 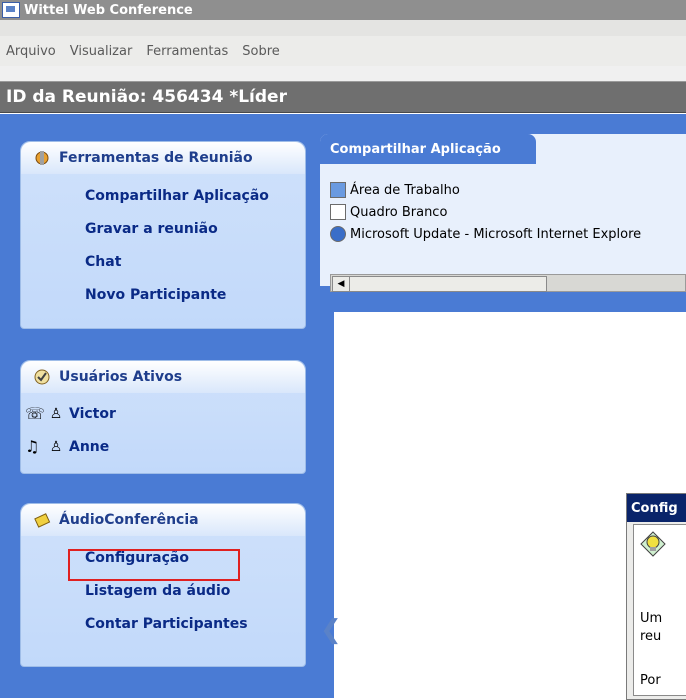 What do you see at coordinates (121, 377) in the screenshot?
I see `users-panel-title: Usuários Ativos` at bounding box center [121, 377].